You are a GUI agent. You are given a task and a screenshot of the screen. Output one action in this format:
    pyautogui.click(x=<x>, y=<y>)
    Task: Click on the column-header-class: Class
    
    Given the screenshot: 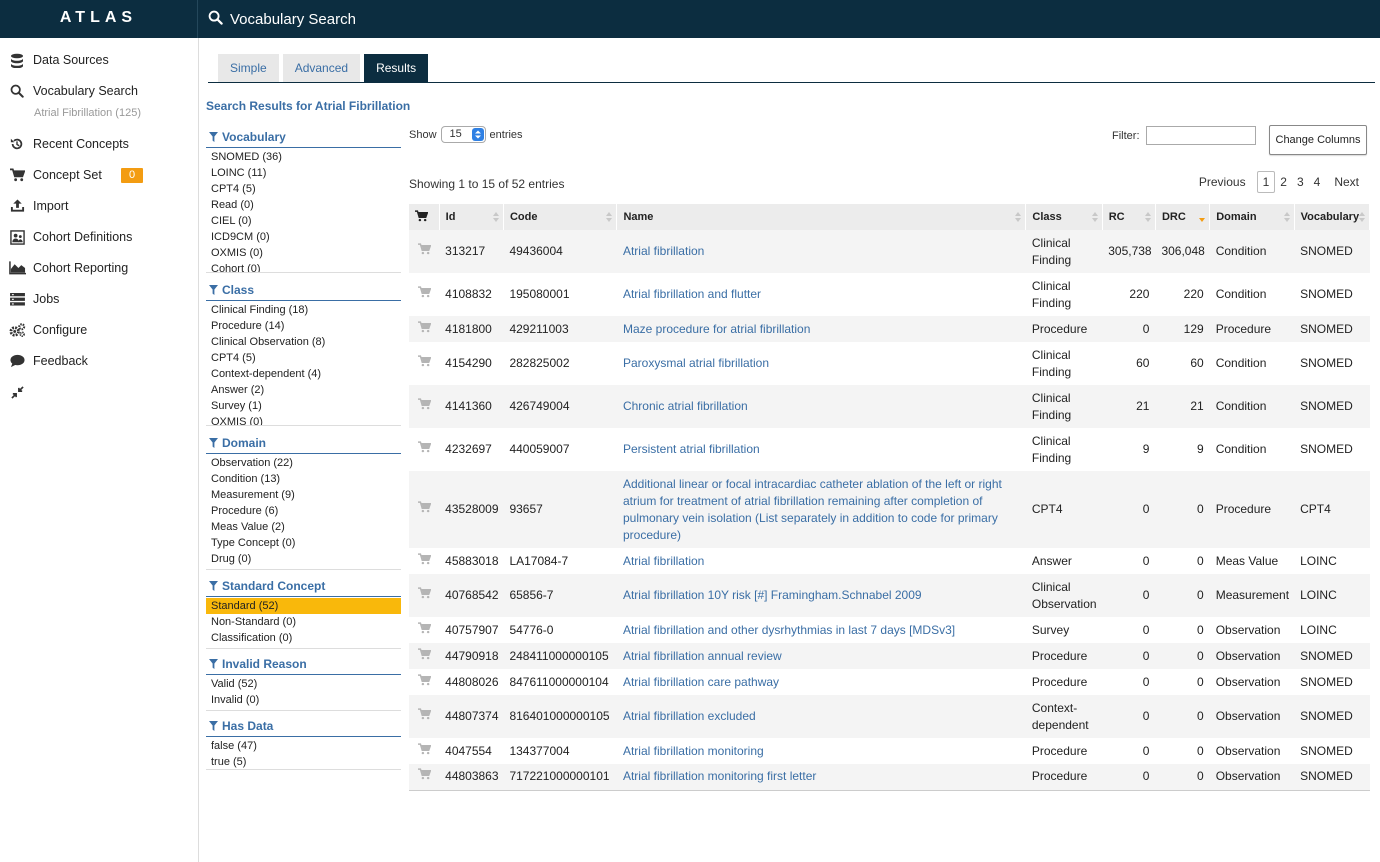 What is the action you would take?
    pyautogui.click(x=1064, y=217)
    